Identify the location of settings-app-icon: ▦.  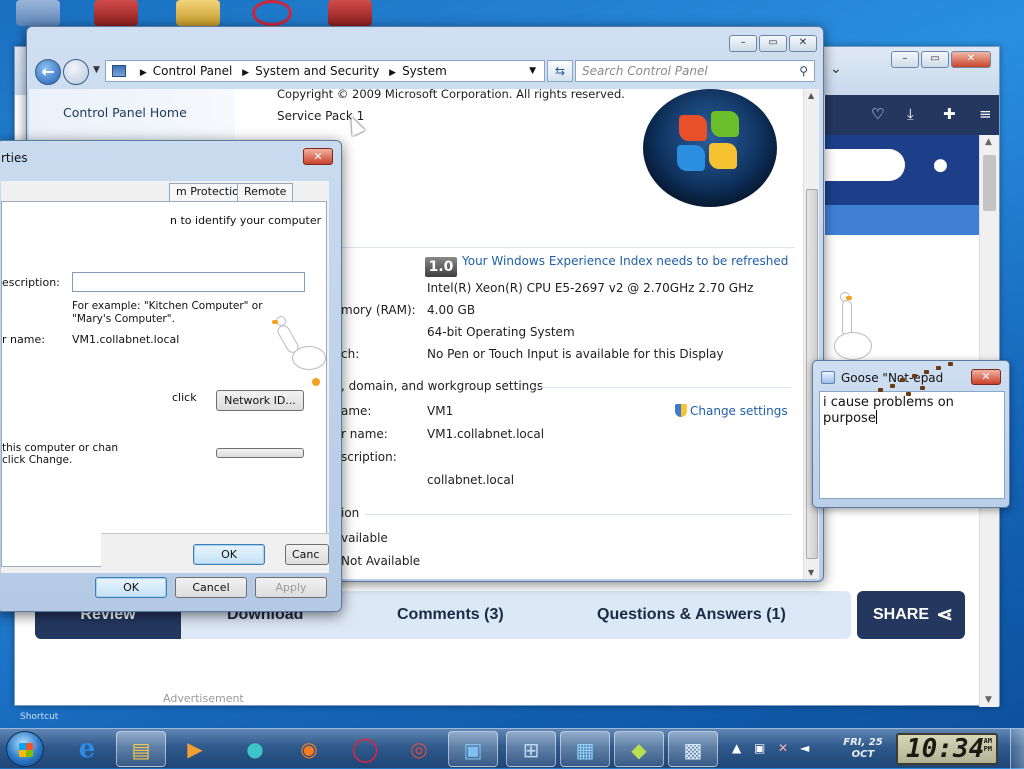
(585, 749).